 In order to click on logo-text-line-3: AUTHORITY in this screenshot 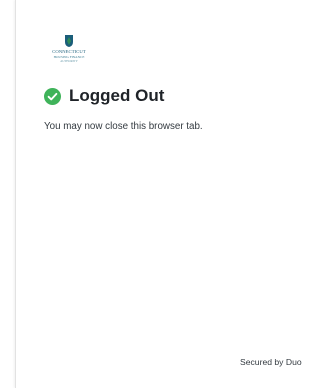, I will do `click(69, 60)`.